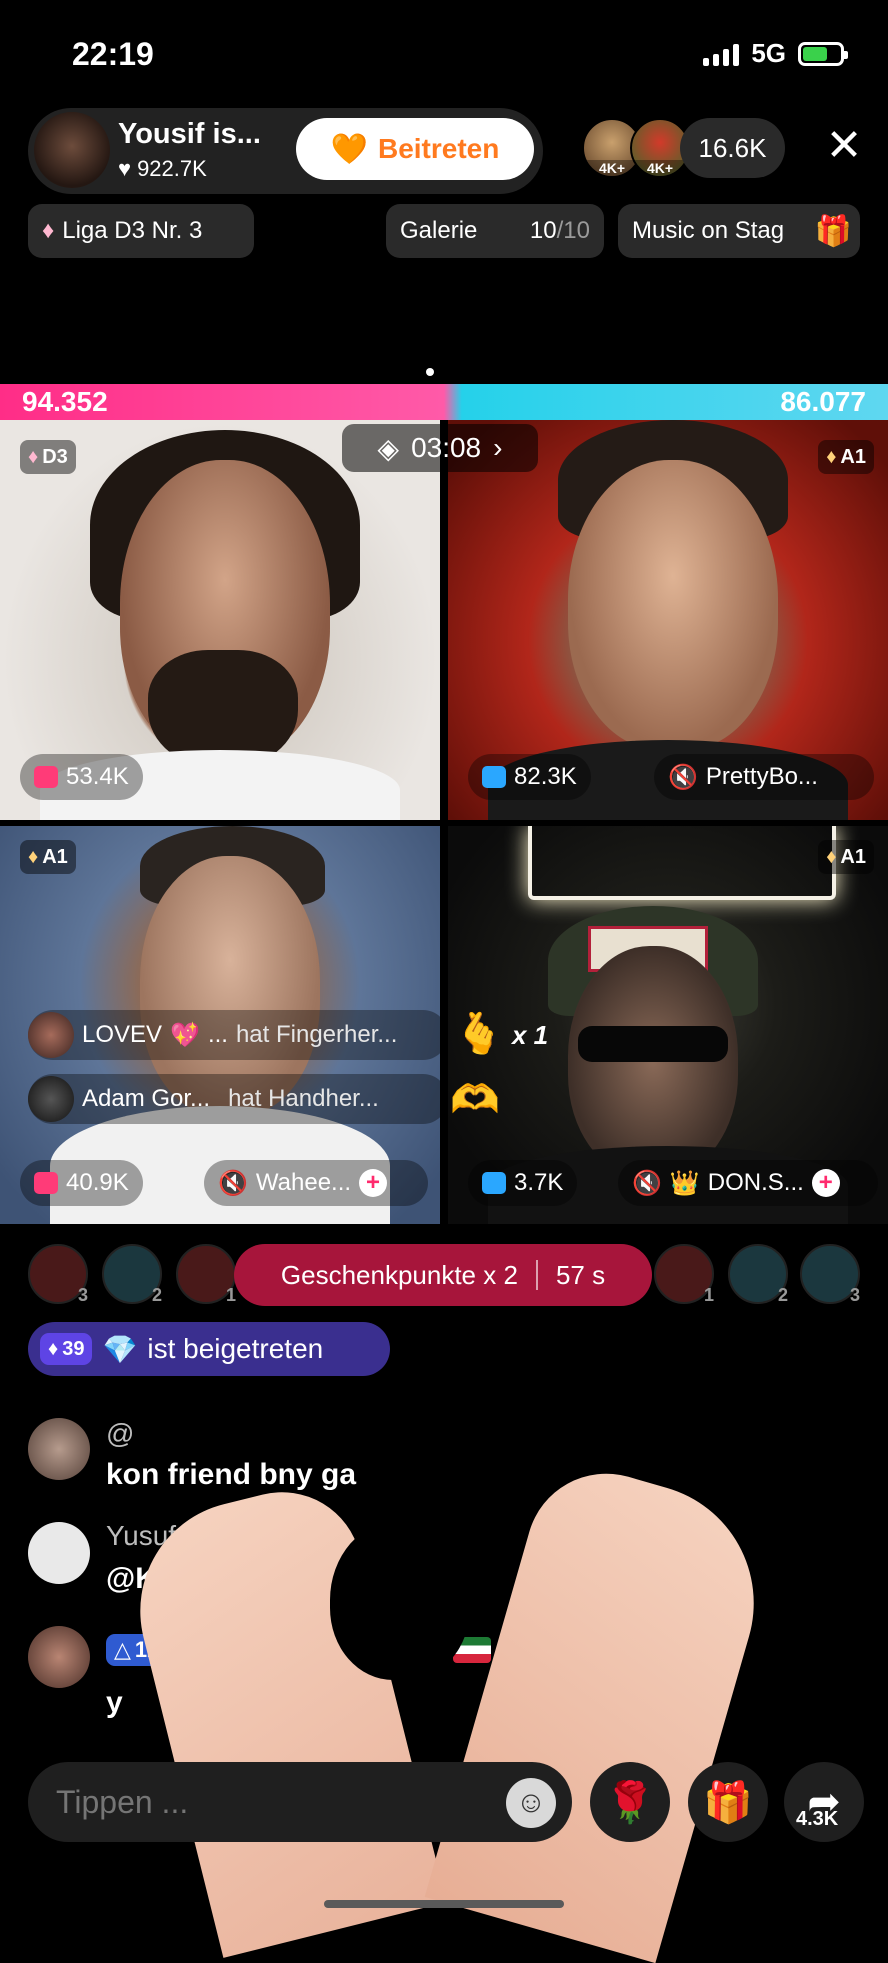 Image resolution: width=888 pixels, height=1963 pixels. Describe the element at coordinates (536, 1275) in the screenshot. I see `divider` at that location.